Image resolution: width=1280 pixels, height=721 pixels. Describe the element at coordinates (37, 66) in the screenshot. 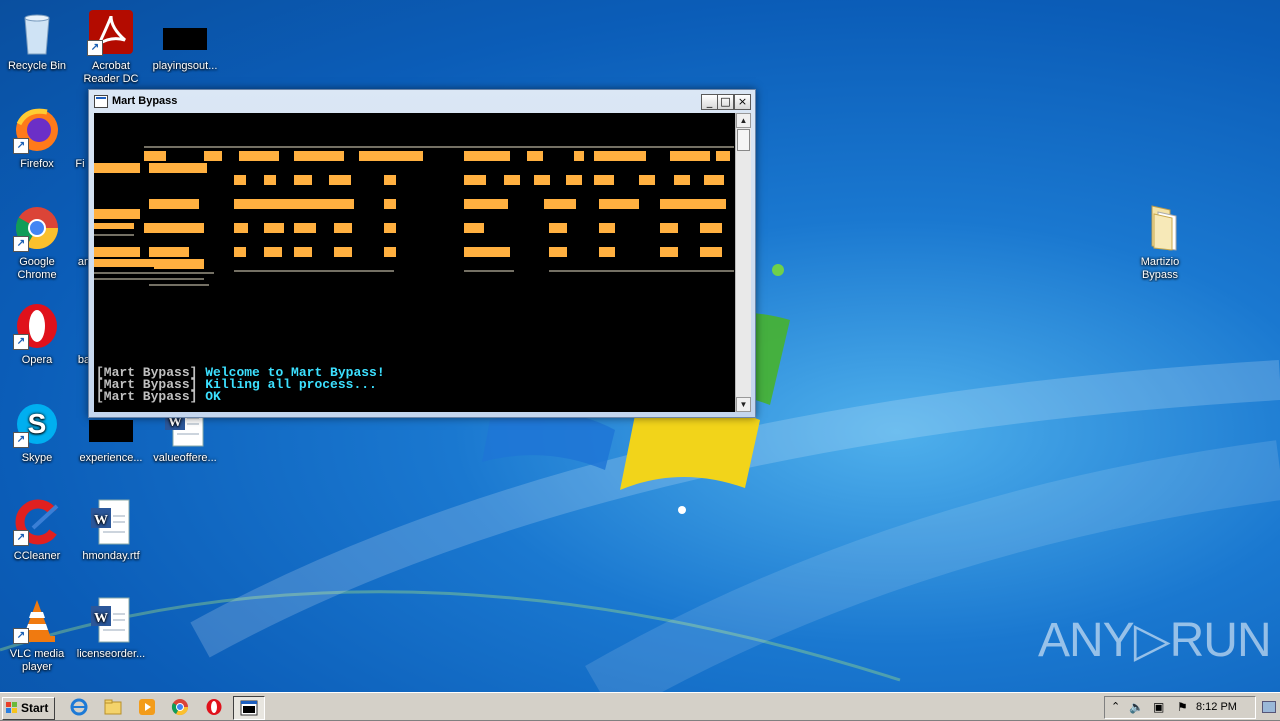

I see `desktop-icon-label: Recycle Bin` at that location.